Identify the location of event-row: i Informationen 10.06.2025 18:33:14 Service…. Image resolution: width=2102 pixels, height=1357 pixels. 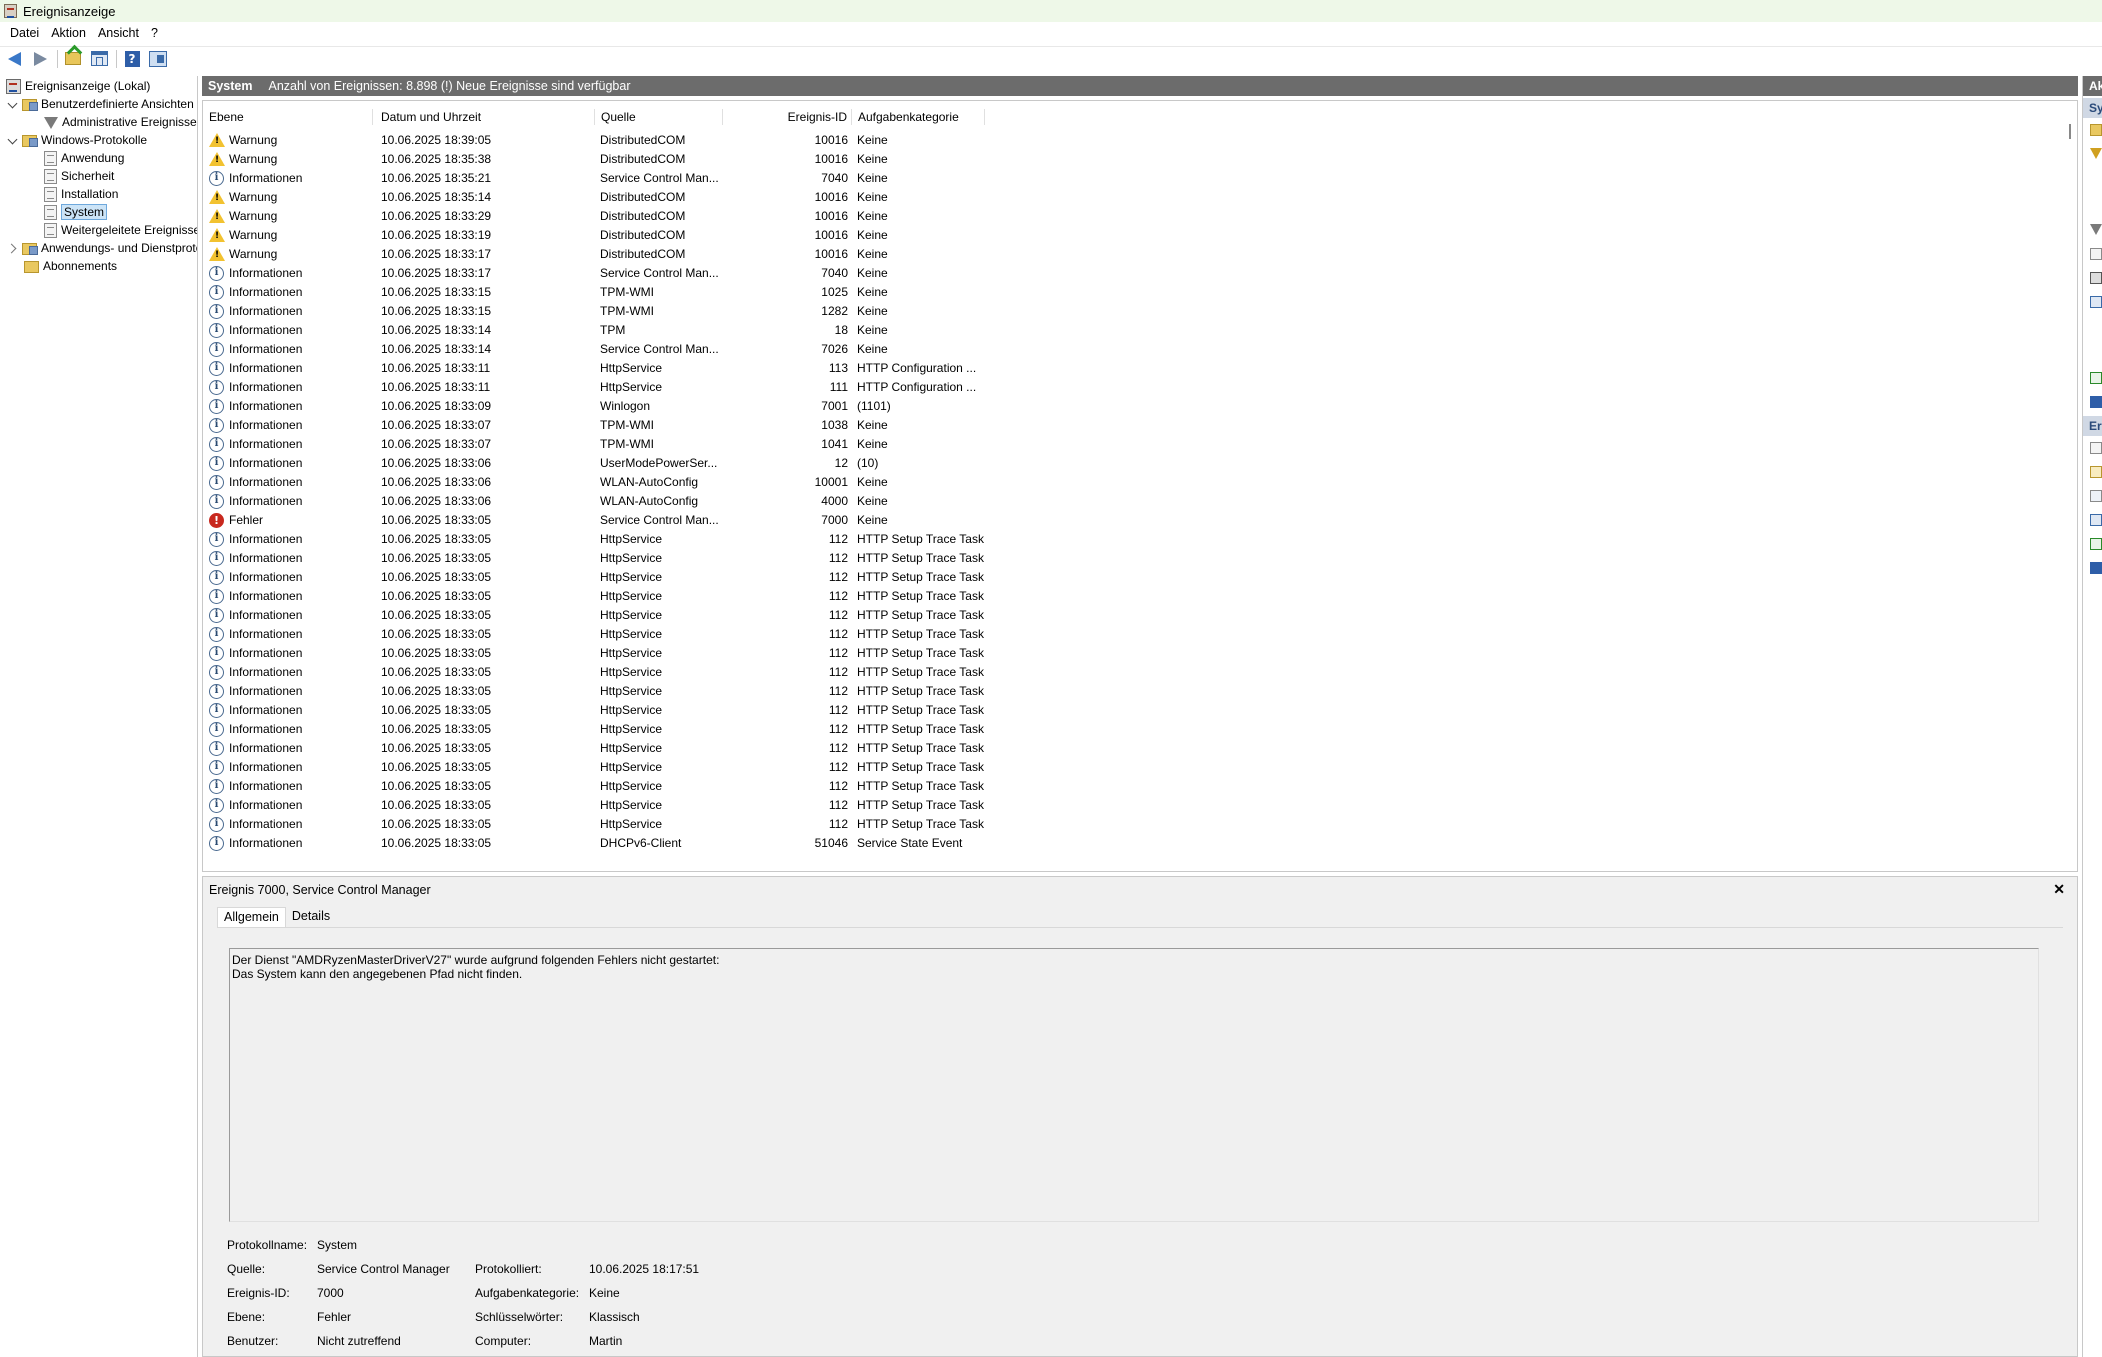
(1140, 349).